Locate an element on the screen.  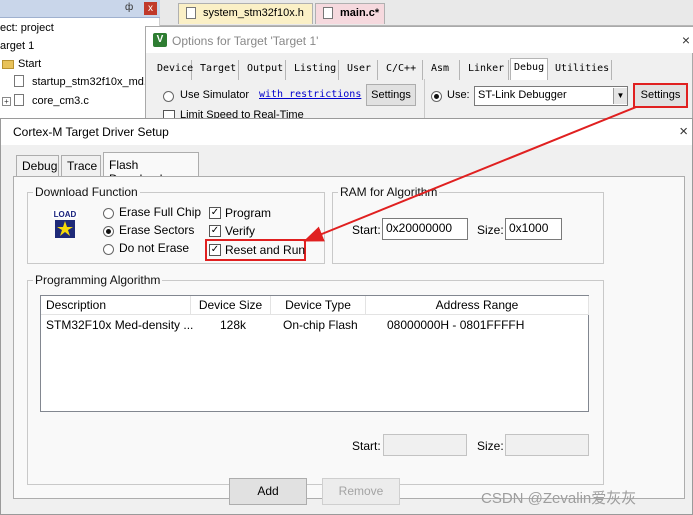
watermark: CSDN @Zevalin爱灰灰 is located at coordinates (559, 498).